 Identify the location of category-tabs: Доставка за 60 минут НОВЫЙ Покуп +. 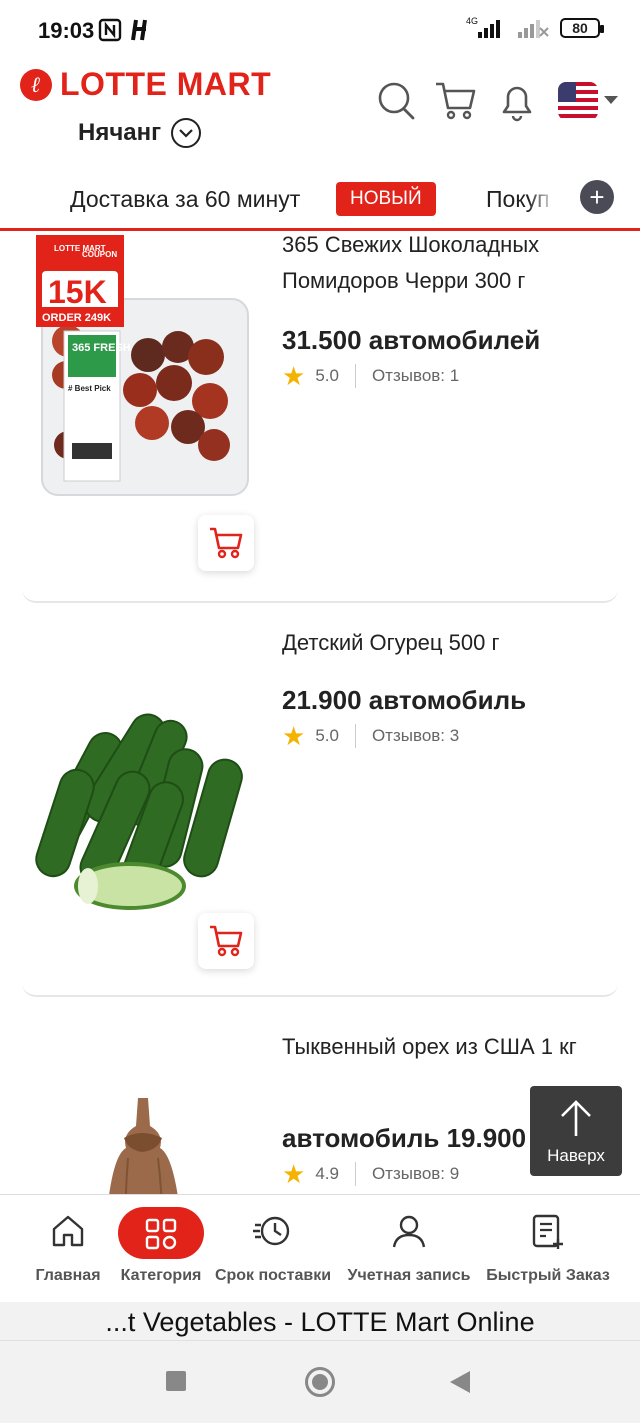
(320, 202).